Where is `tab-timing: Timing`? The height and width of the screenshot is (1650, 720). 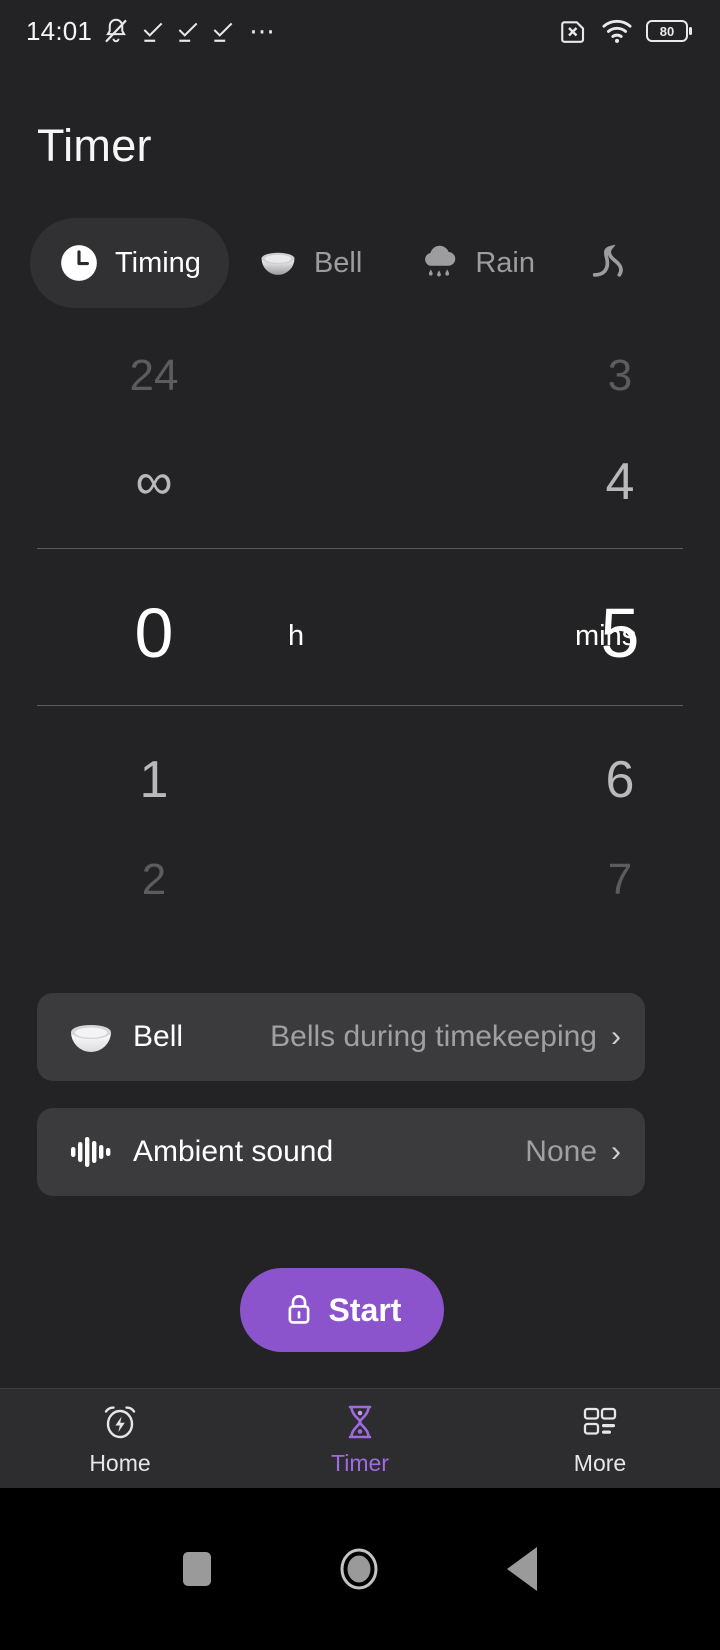
tab-timing: Timing is located at coordinates (129, 263).